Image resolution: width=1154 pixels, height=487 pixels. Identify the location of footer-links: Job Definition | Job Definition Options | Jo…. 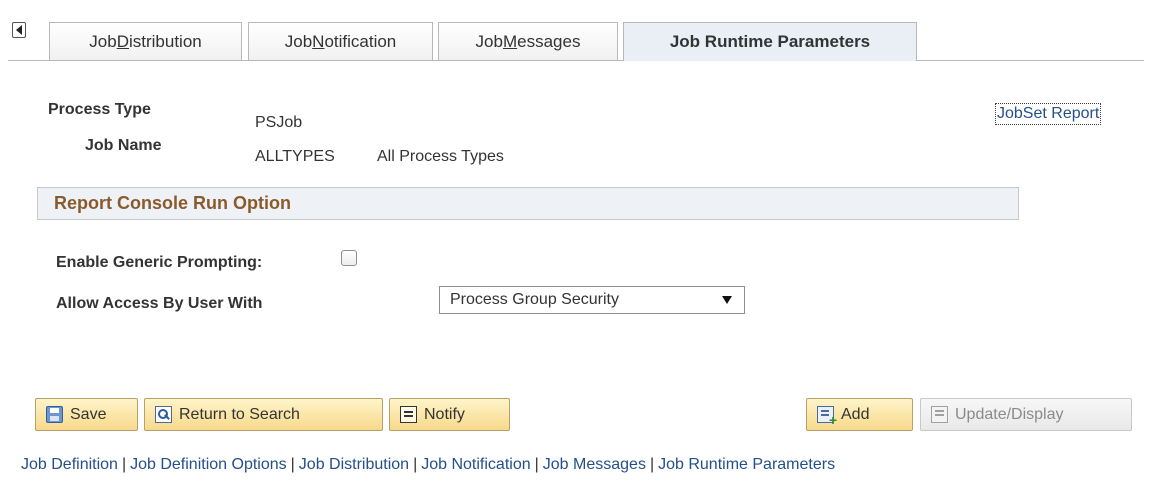
(428, 464).